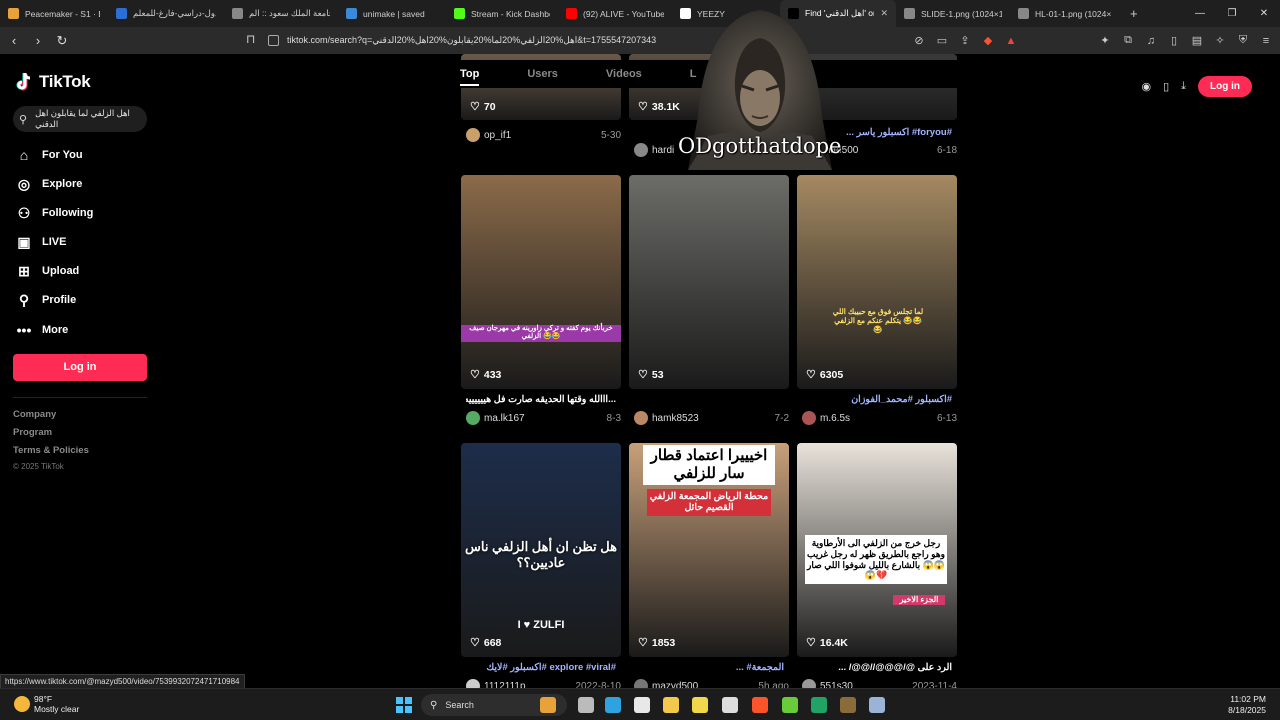 This screenshot has height=720, width=1280. Describe the element at coordinates (1166, 86) in the screenshot. I see `mobile-icon: ▯` at that location.